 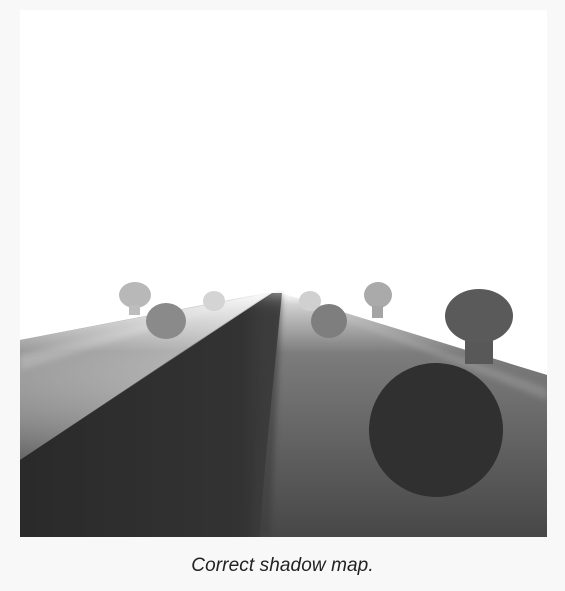 What do you see at coordinates (282, 565) in the screenshot?
I see `figure-caption: Correct shadow map.` at bounding box center [282, 565].